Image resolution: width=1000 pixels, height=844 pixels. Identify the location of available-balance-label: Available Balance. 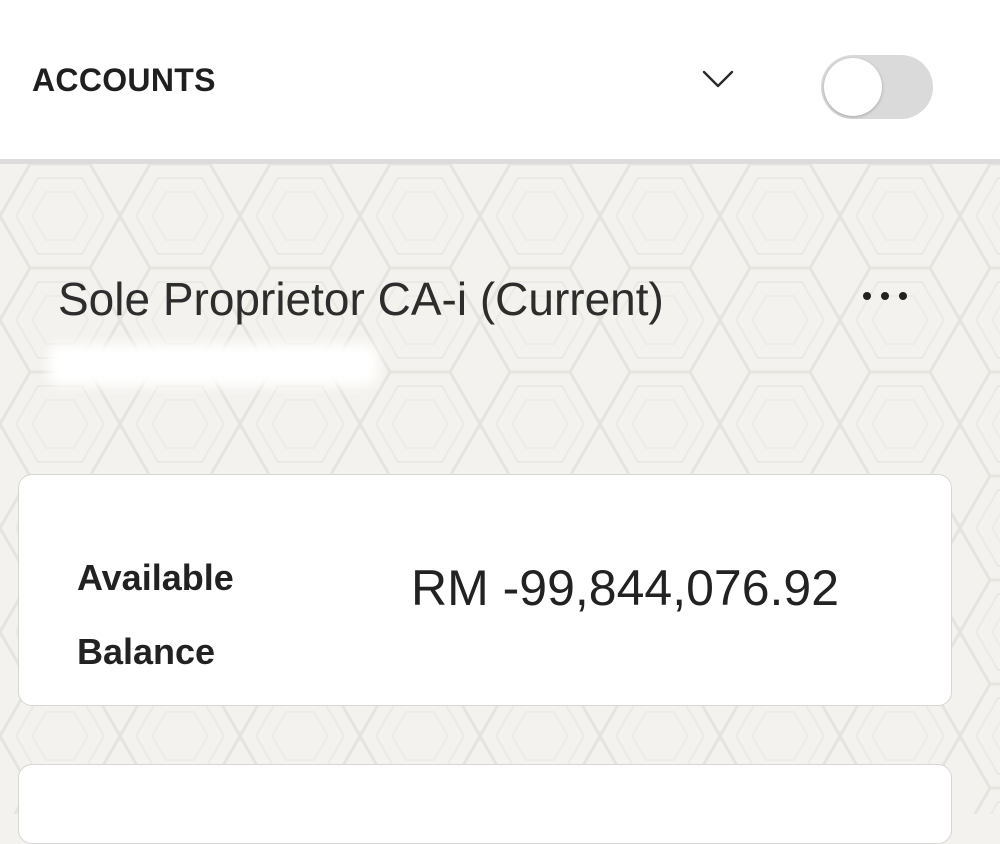
(155, 614).